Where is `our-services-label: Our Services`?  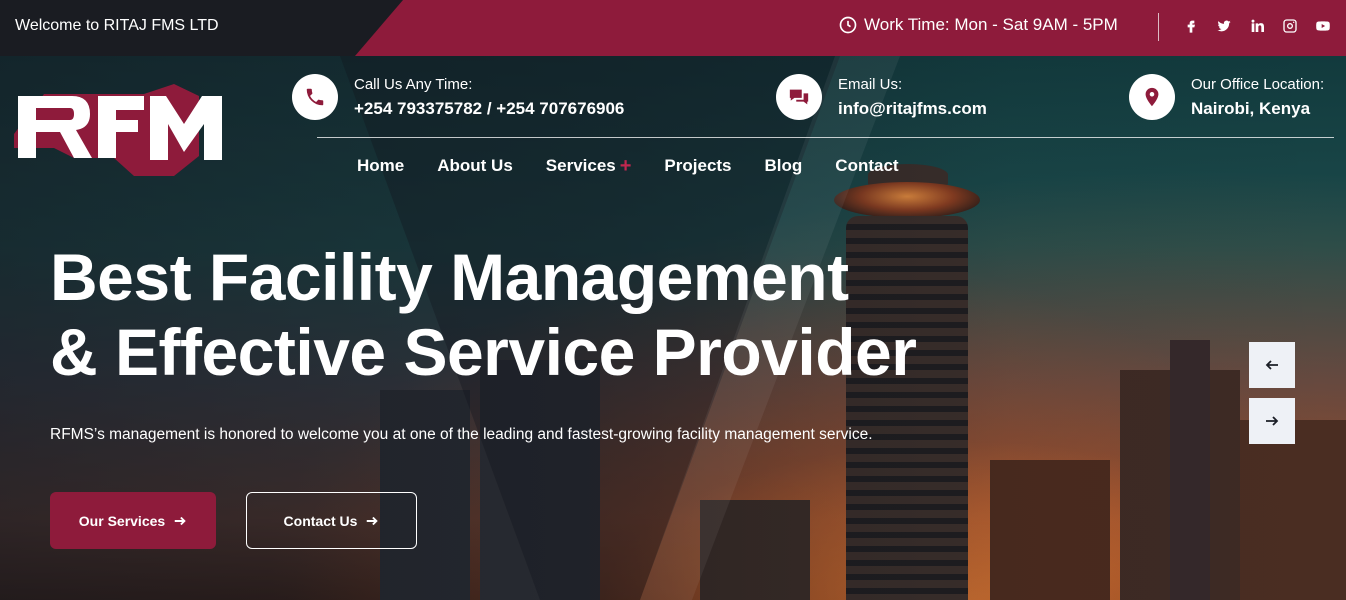 our-services-label: Our Services is located at coordinates (122, 520).